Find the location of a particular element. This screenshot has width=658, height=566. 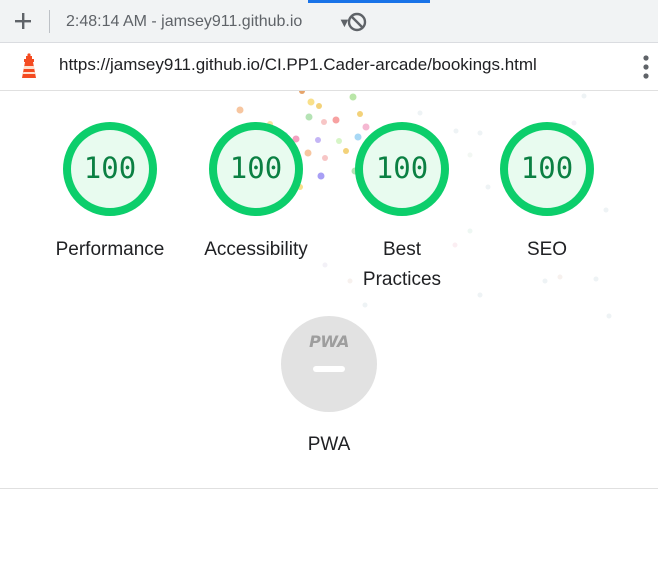

score-label-pwa: PWA is located at coordinates (329, 444).